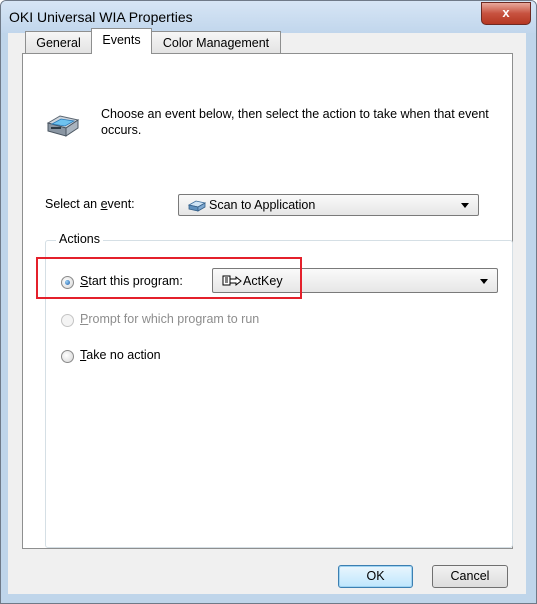 The height and width of the screenshot is (604, 537). I want to click on close-button: x, so click(506, 13).